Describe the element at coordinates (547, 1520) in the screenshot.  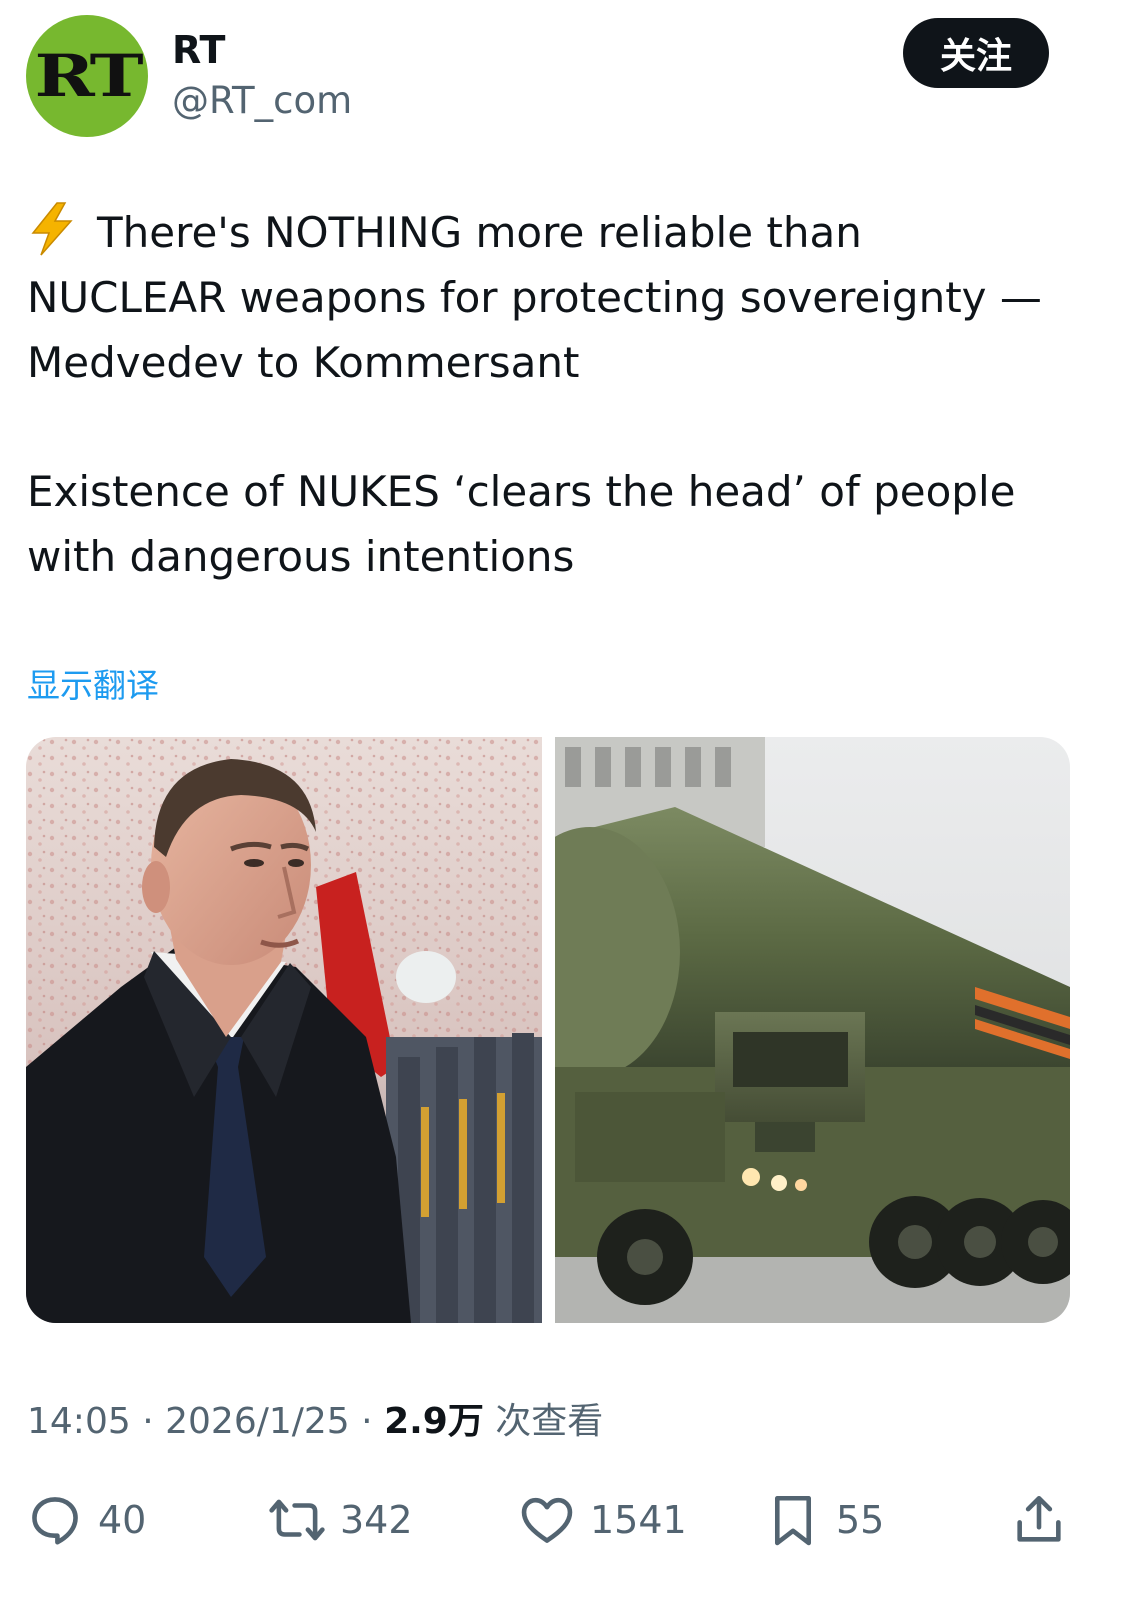
I see `heart-icon` at that location.